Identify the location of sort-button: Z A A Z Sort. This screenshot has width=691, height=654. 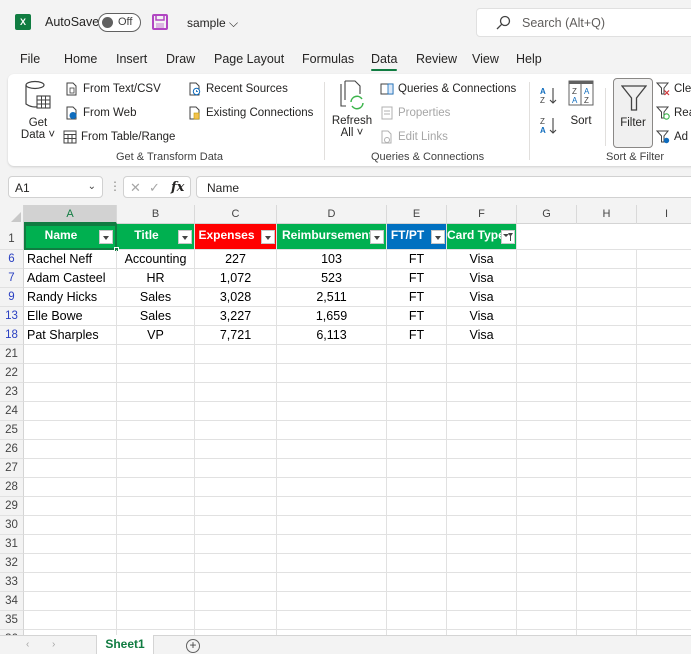
(581, 103).